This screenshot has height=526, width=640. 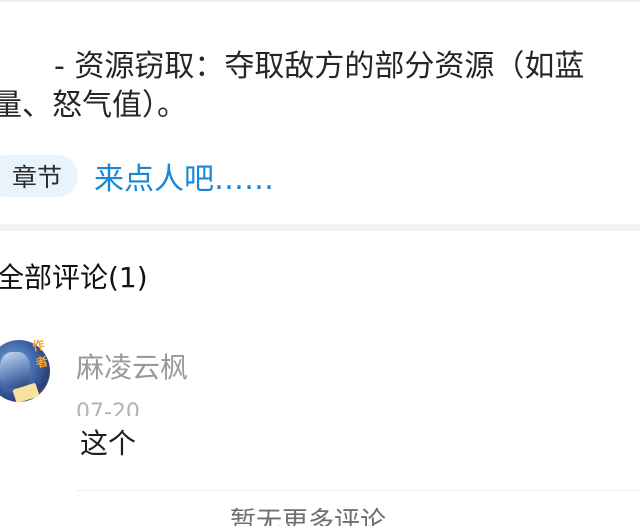 I want to click on comment-date-wrap: 07-20, so click(x=108, y=407).